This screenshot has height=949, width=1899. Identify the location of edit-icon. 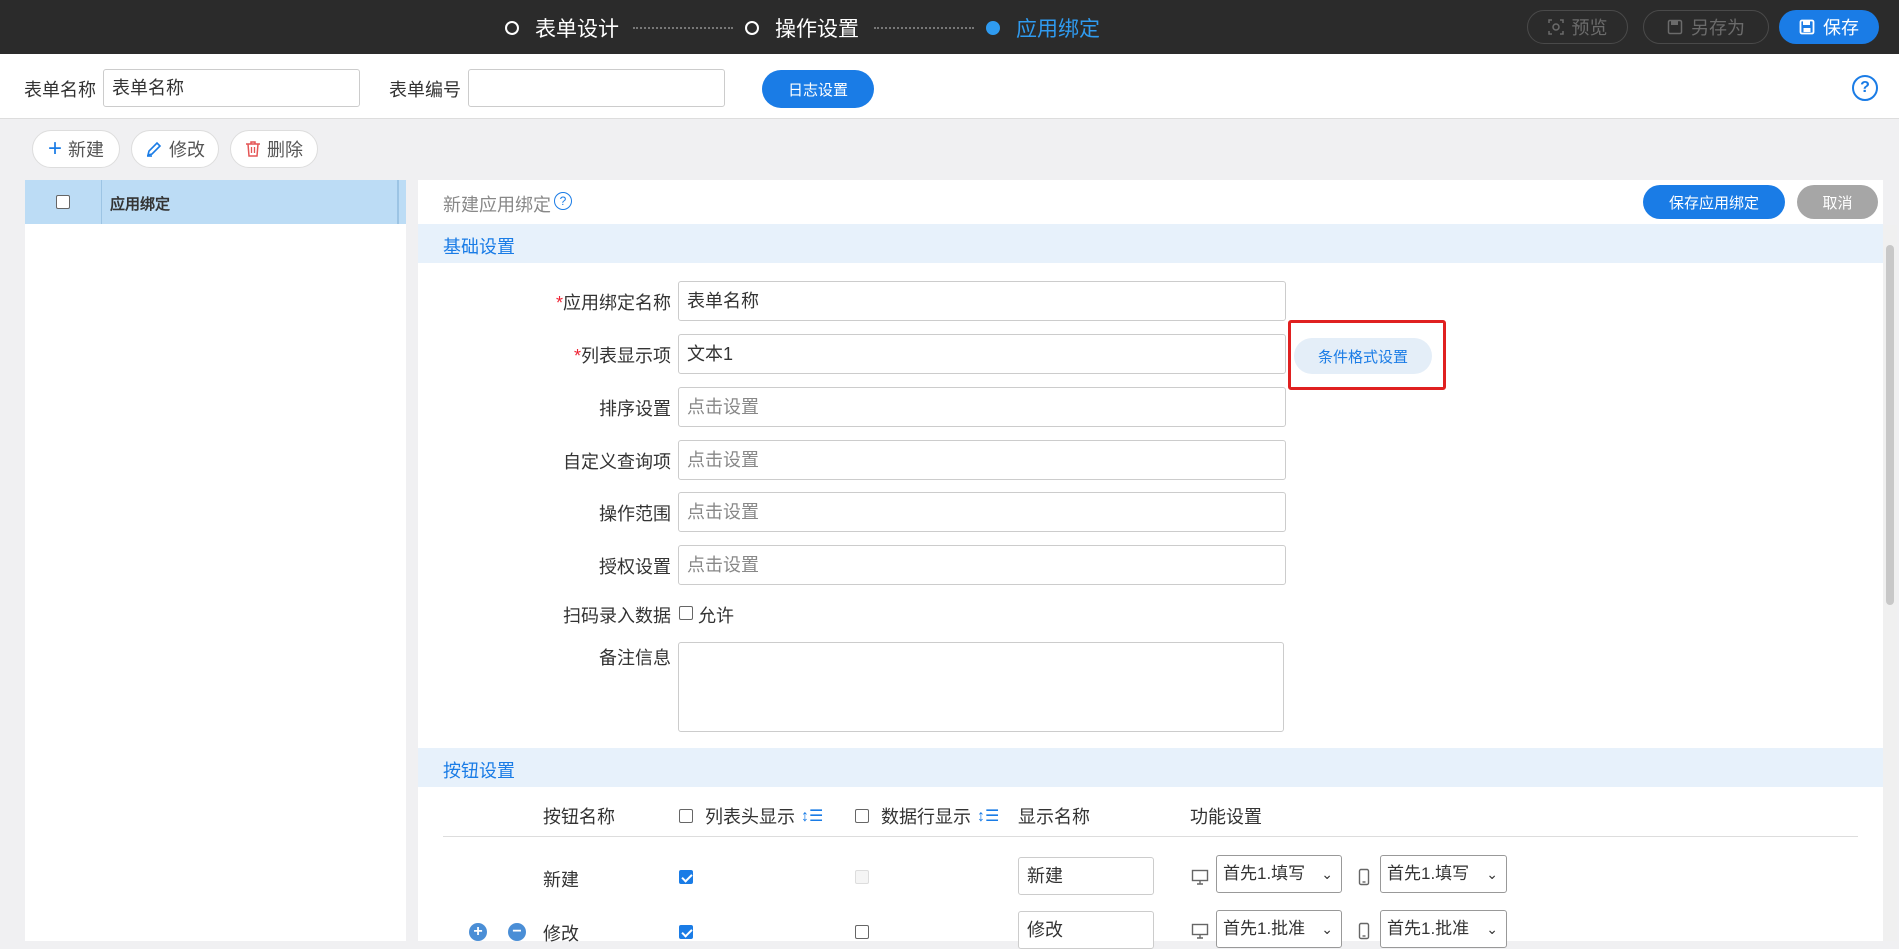
(154, 149).